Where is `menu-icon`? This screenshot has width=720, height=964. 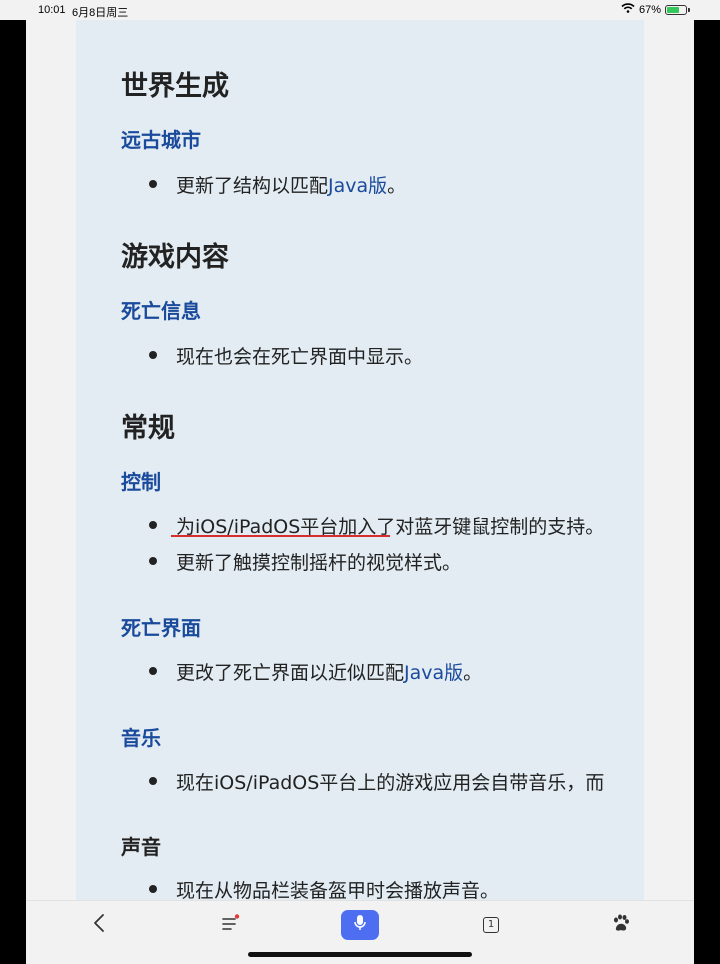
menu-icon is located at coordinates (231, 925).